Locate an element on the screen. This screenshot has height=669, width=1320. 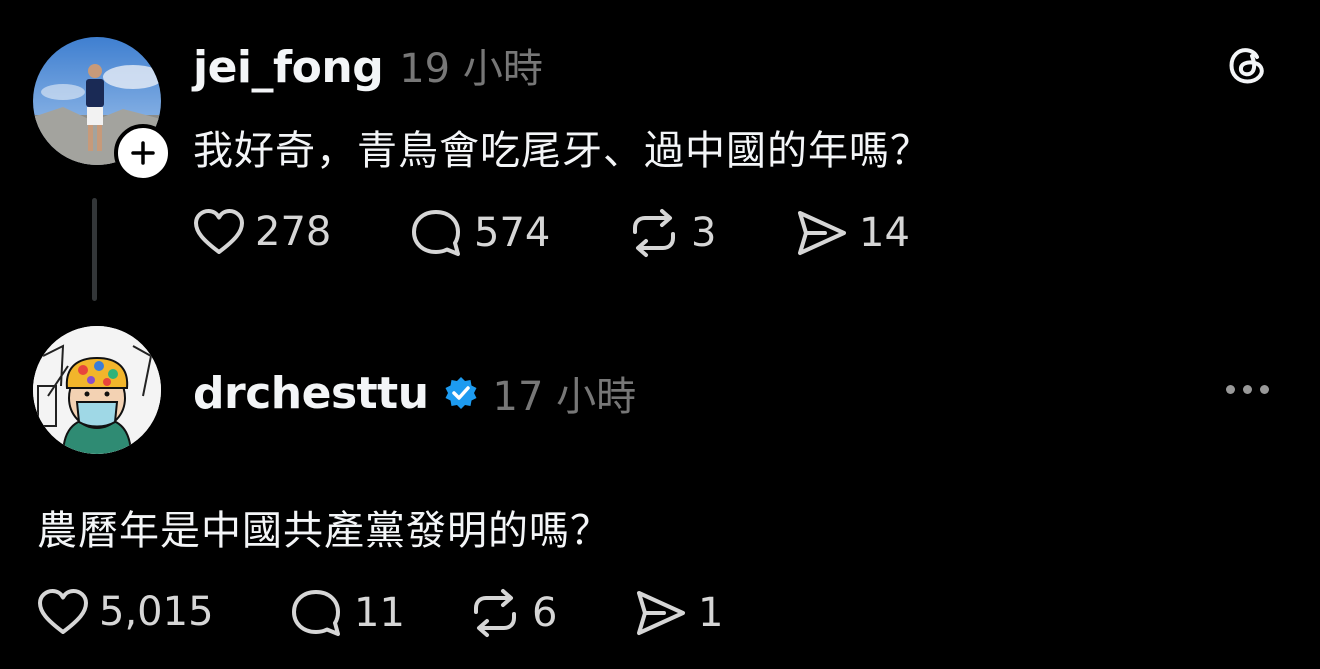
reply-button: 11 is located at coordinates (347, 613).